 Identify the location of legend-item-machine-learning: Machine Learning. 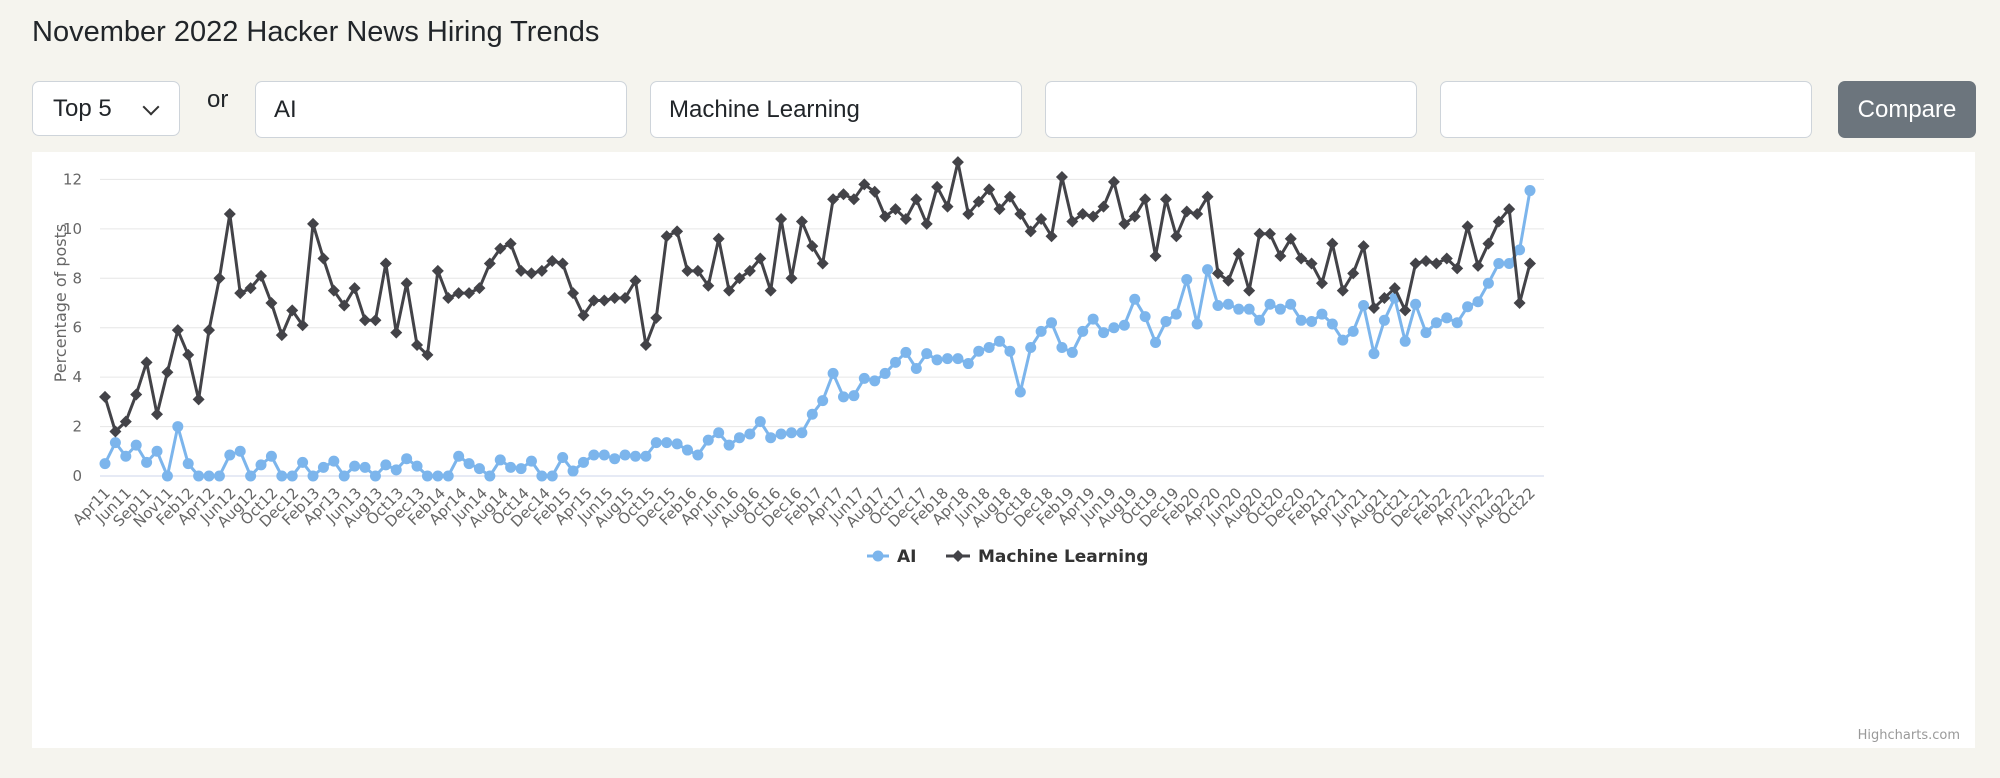
(1047, 557).